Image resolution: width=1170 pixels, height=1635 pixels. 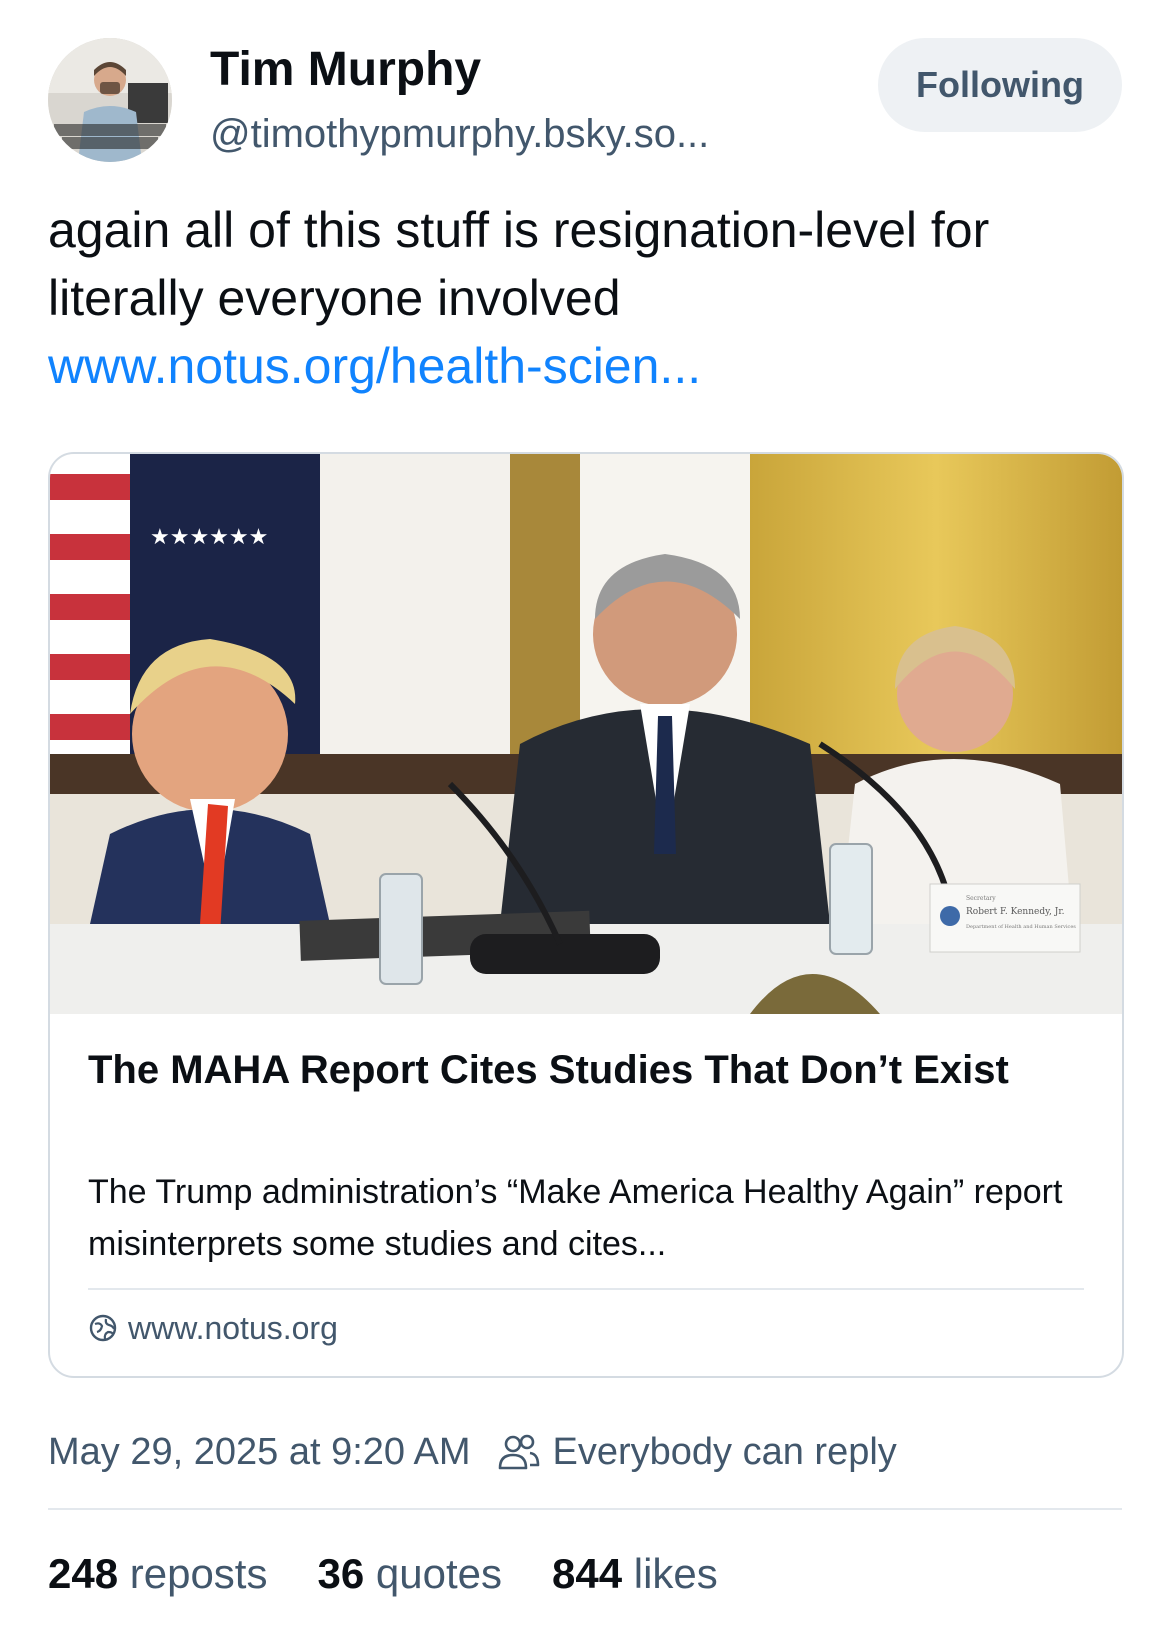 What do you see at coordinates (233, 1327) in the screenshot?
I see `link-card-domain: www.notus.org` at bounding box center [233, 1327].